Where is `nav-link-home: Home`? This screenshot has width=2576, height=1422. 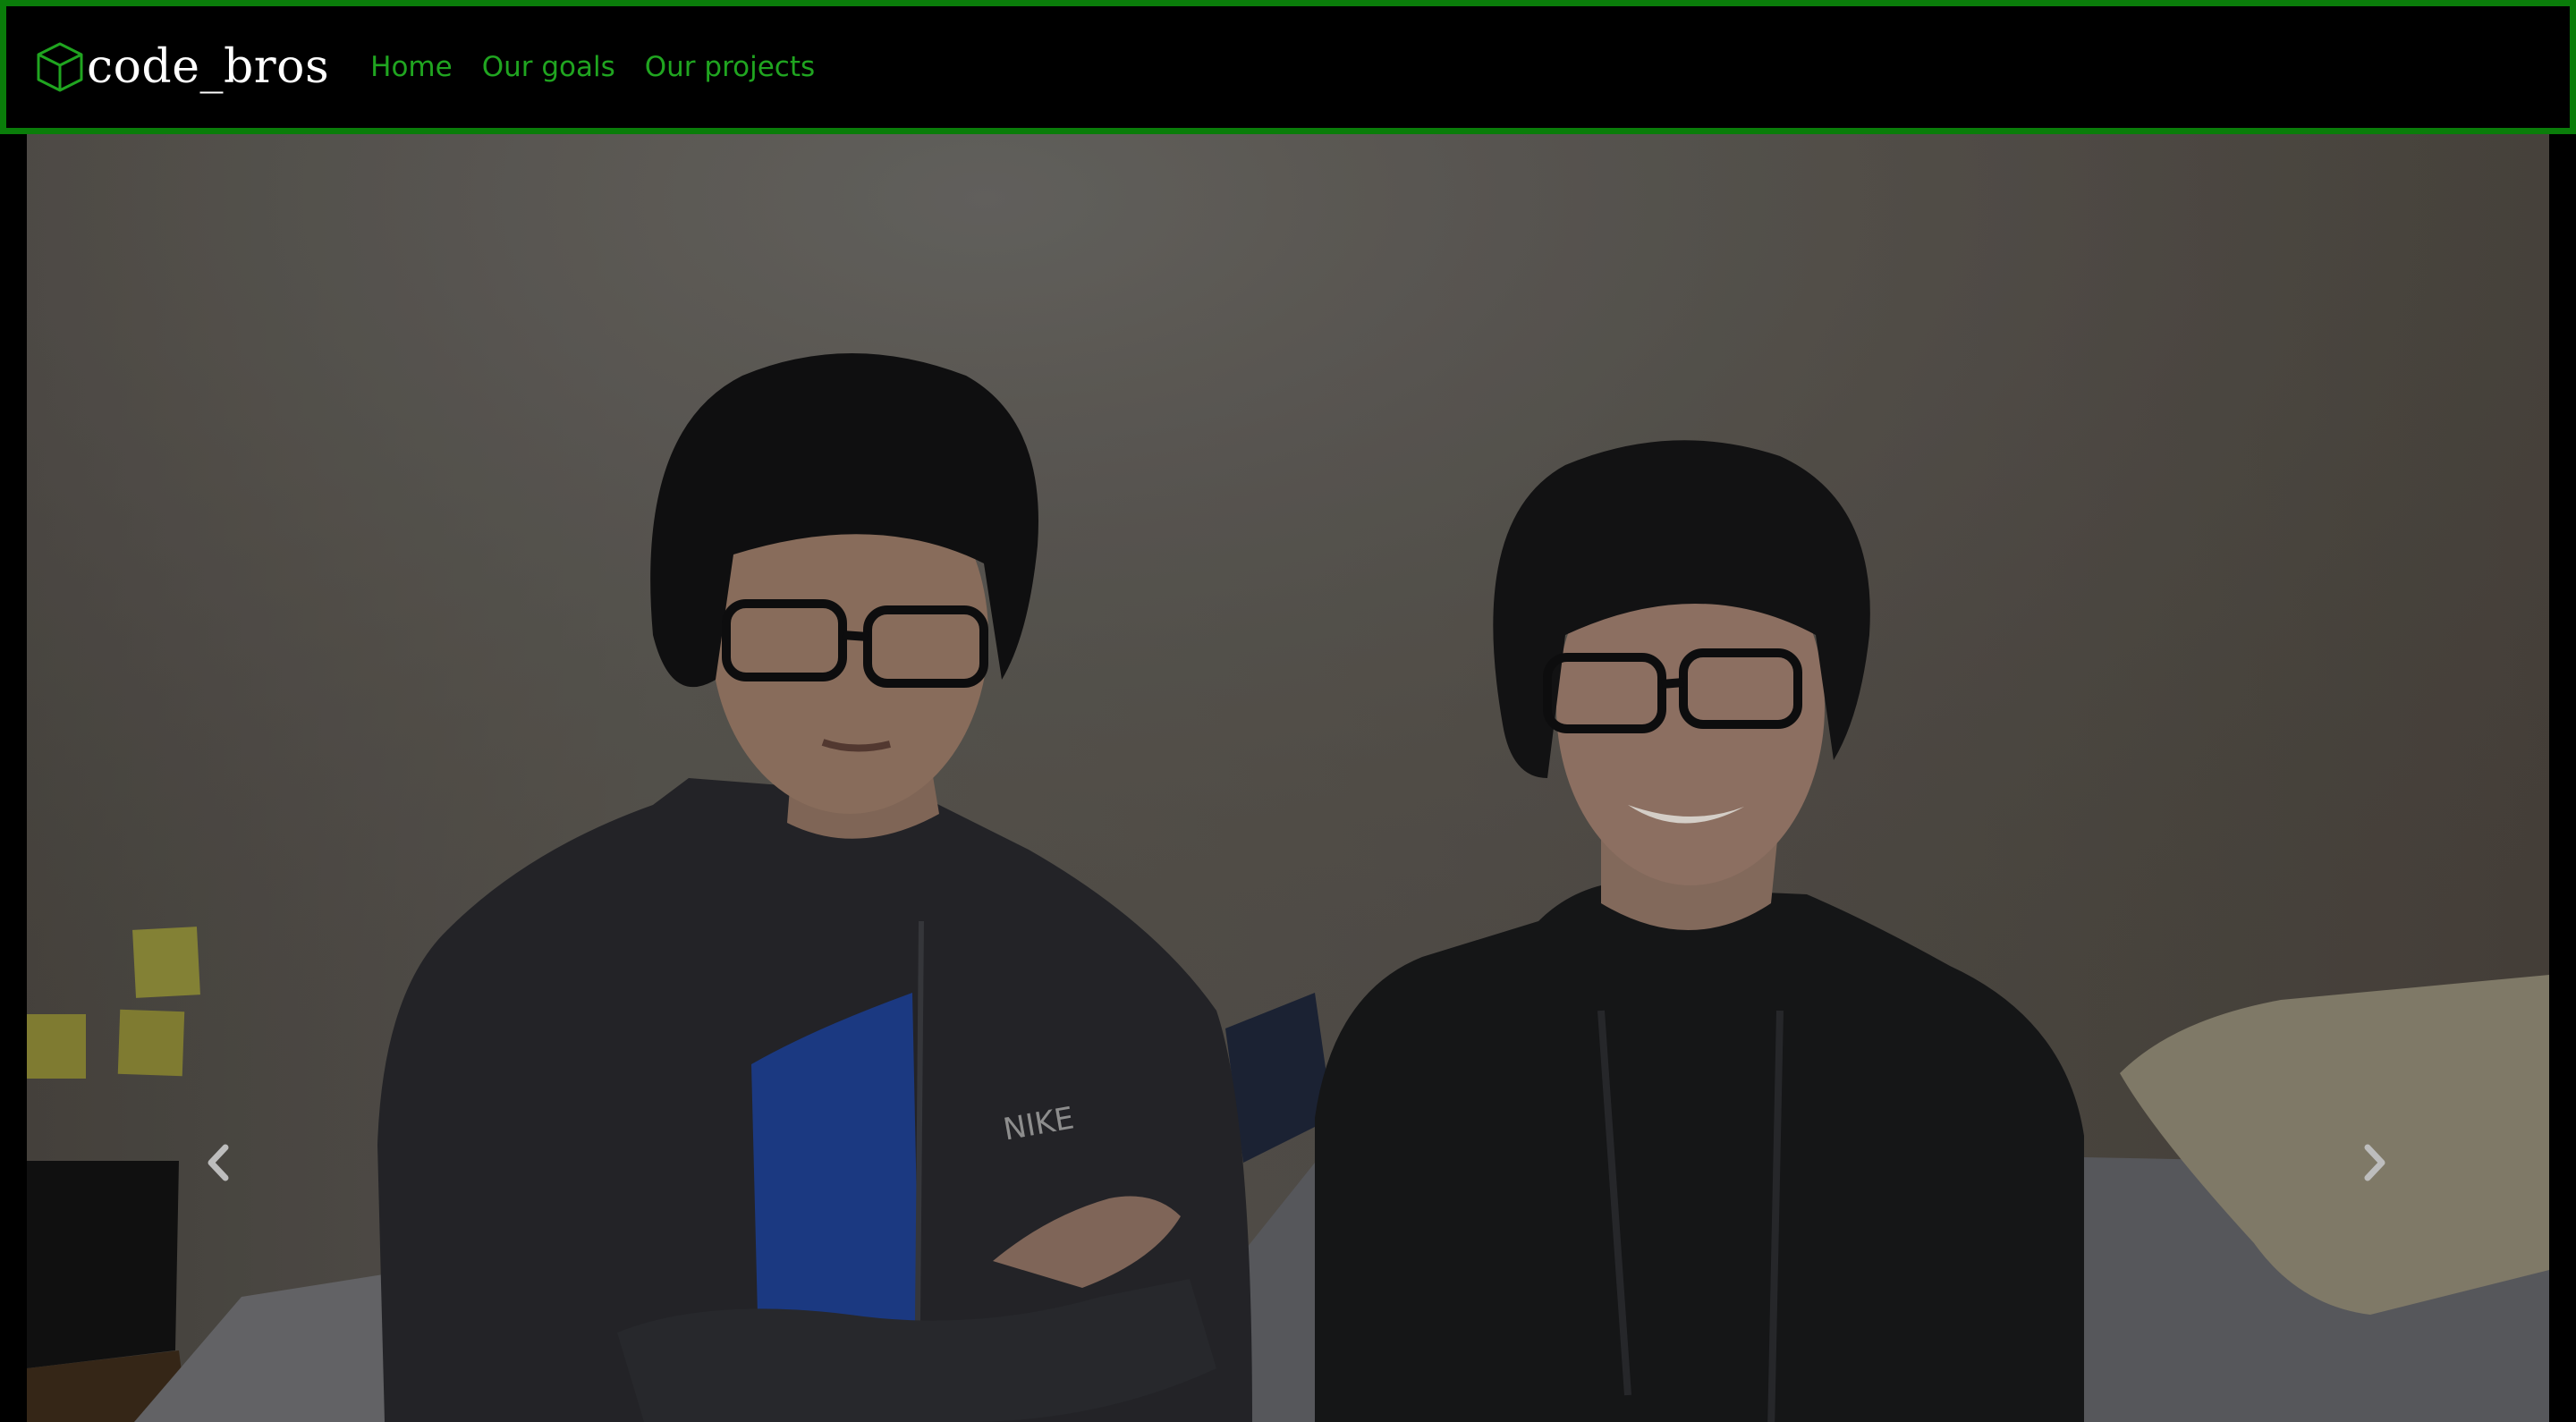
nav-link-home: Home is located at coordinates (411, 67).